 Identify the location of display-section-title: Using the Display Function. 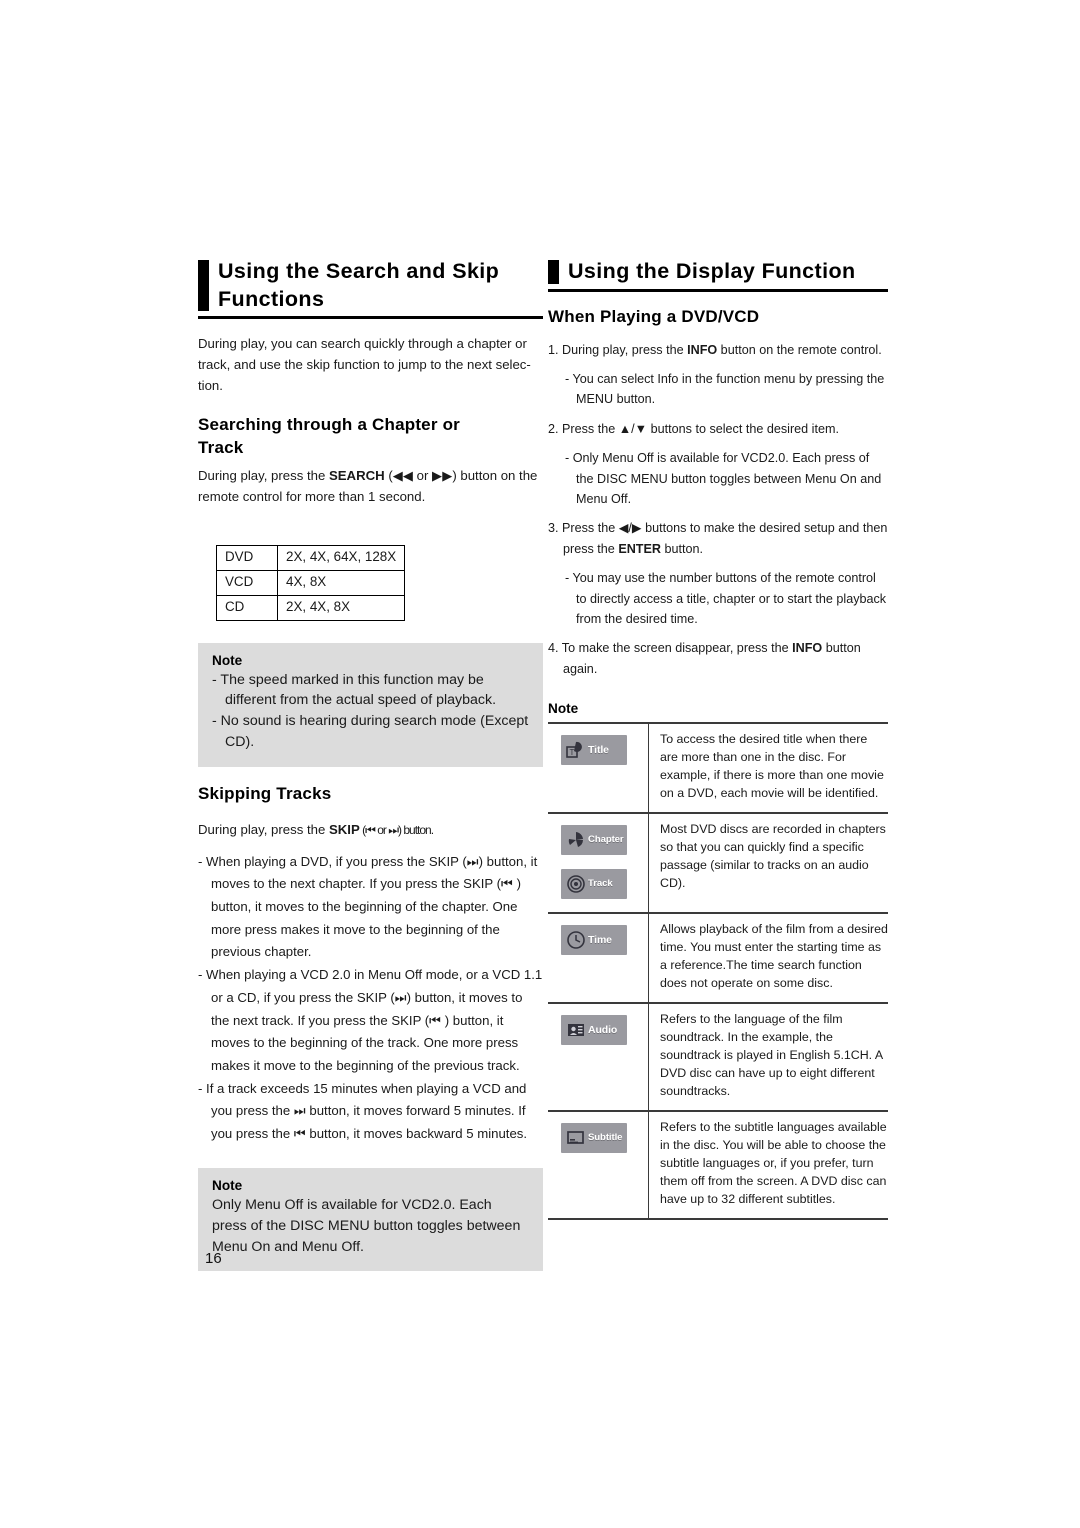
(712, 271).